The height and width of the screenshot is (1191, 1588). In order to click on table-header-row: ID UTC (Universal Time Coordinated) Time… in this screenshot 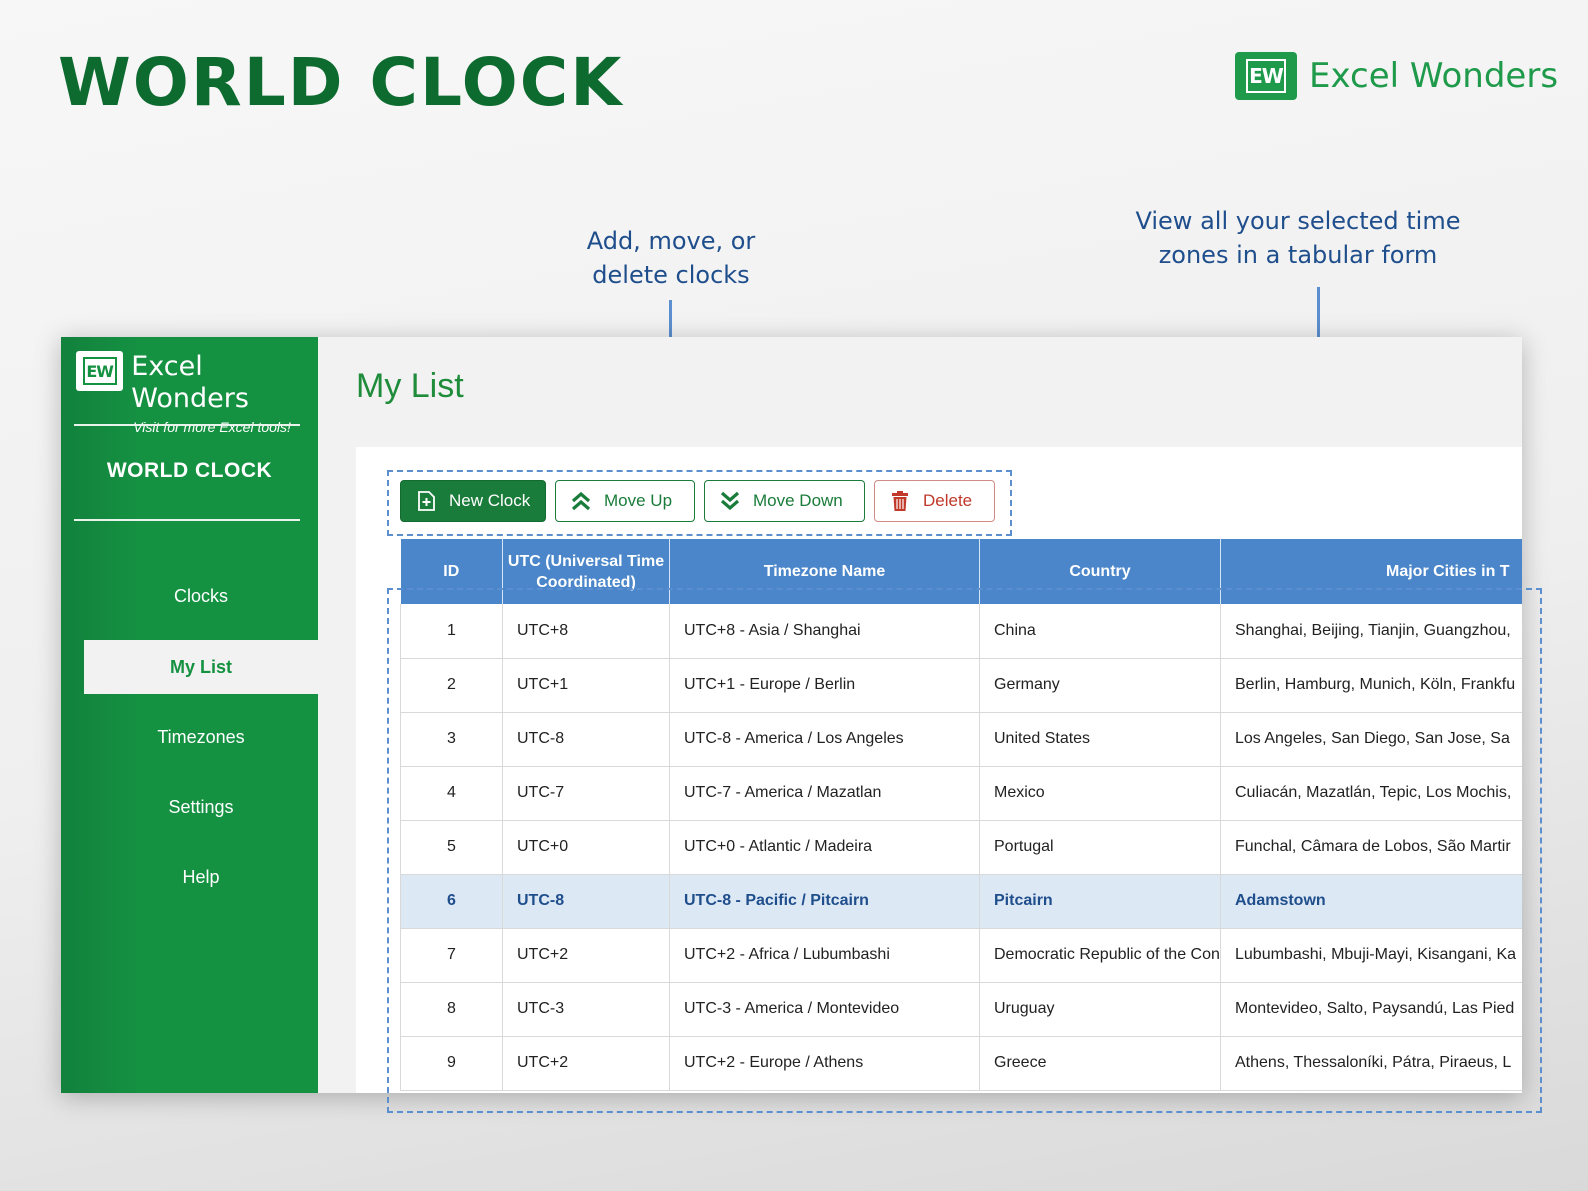, I will do `click(961, 571)`.